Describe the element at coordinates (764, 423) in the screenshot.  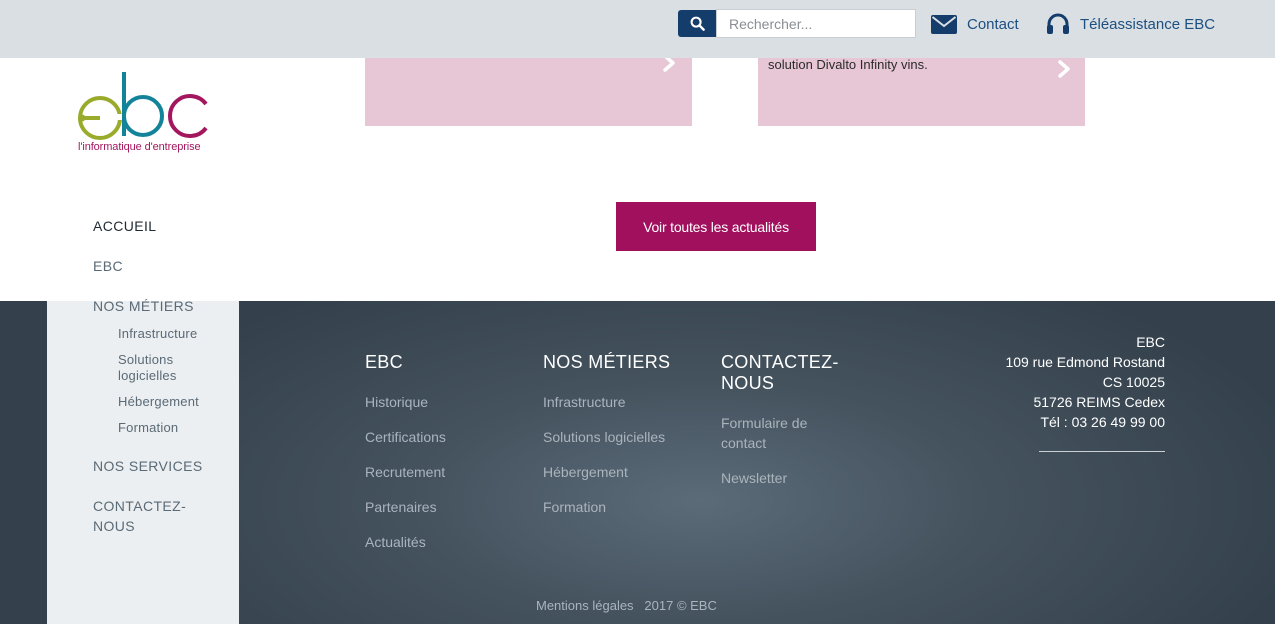
I see `footer-link-contact-form: Formulaire de` at that location.